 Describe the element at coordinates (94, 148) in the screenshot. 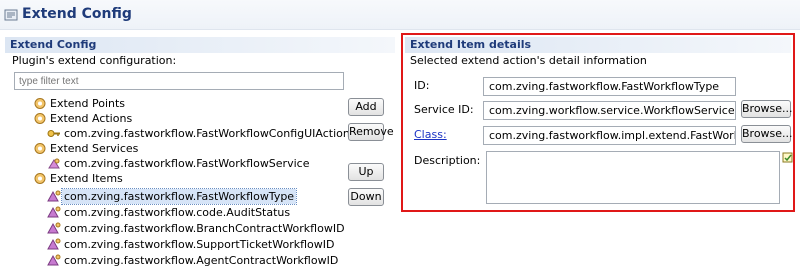

I see `tree-label: Extend Services` at that location.